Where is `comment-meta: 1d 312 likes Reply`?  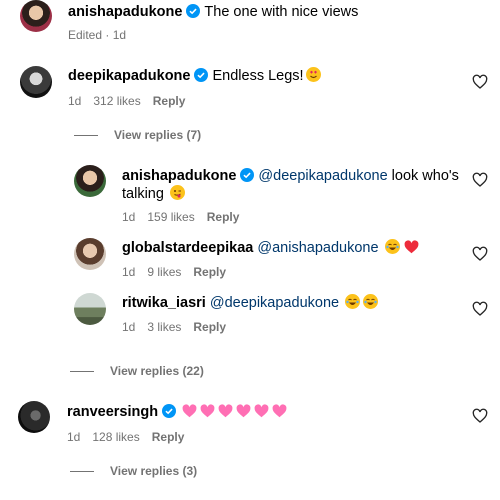 comment-meta: 1d 312 likes Reply is located at coordinates (132, 101).